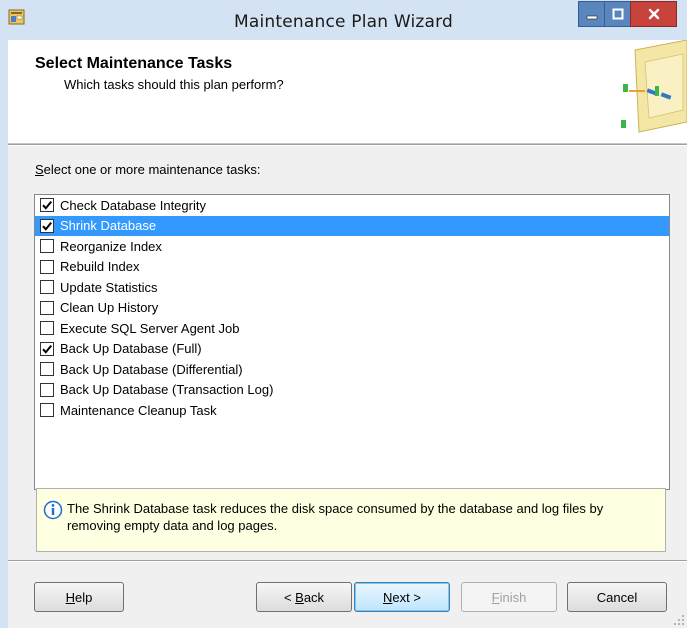 The height and width of the screenshot is (629, 687). Describe the element at coordinates (651, 87) in the screenshot. I see `wizard-graphic-icon` at that location.